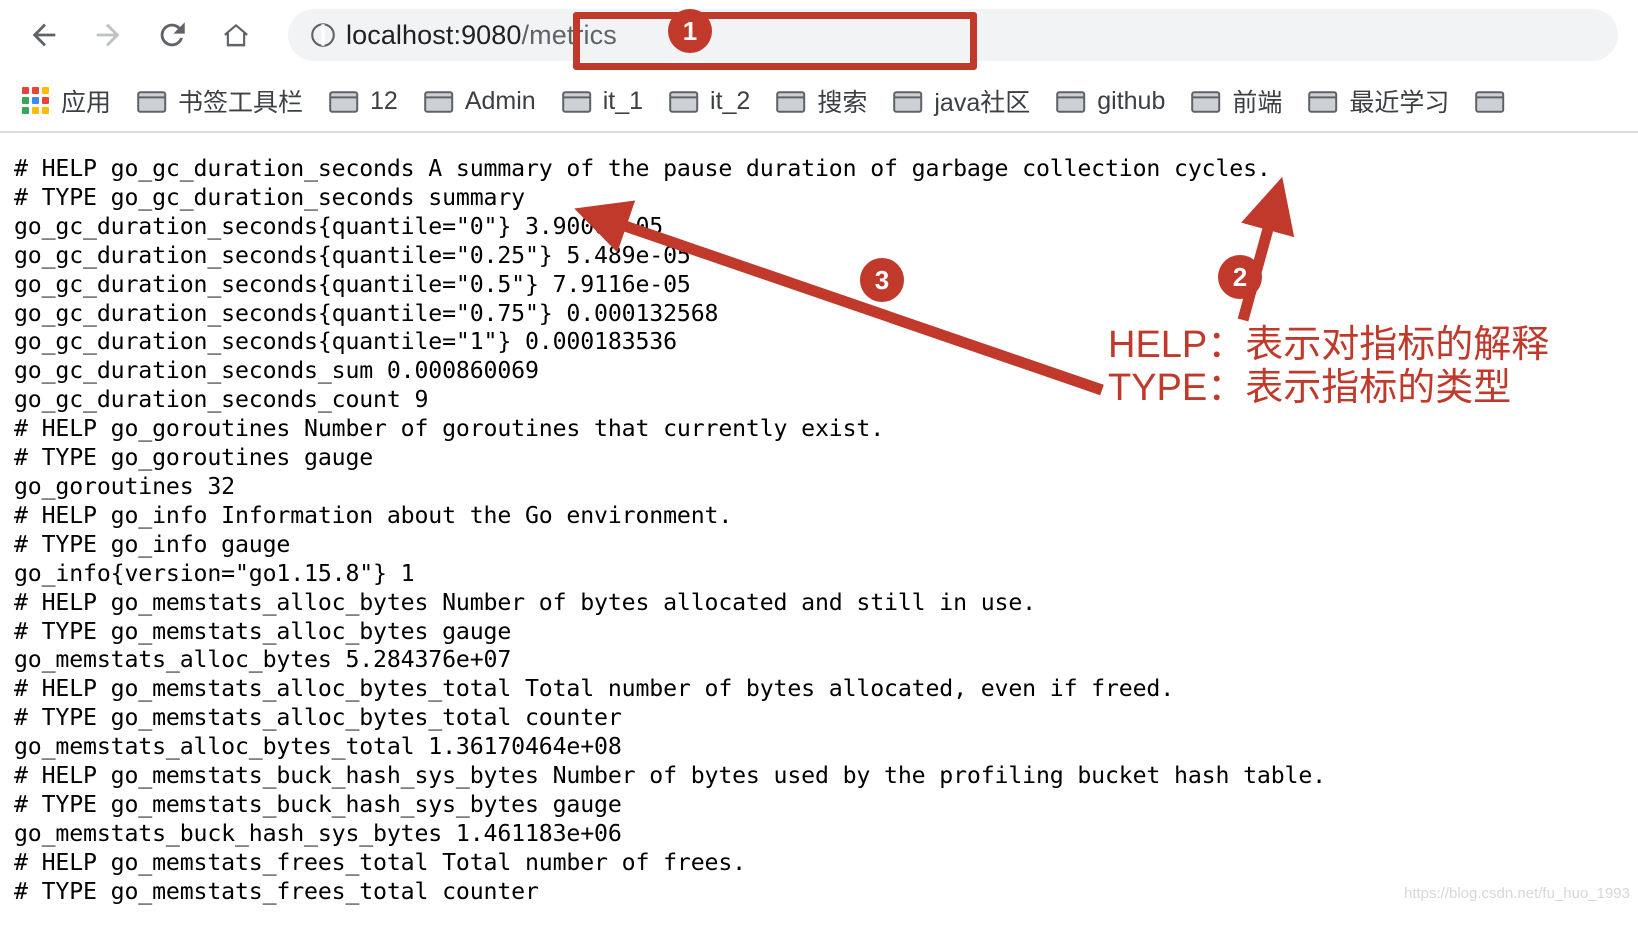  What do you see at coordinates (1131, 100) in the screenshot?
I see `bookmark-label: github` at bounding box center [1131, 100].